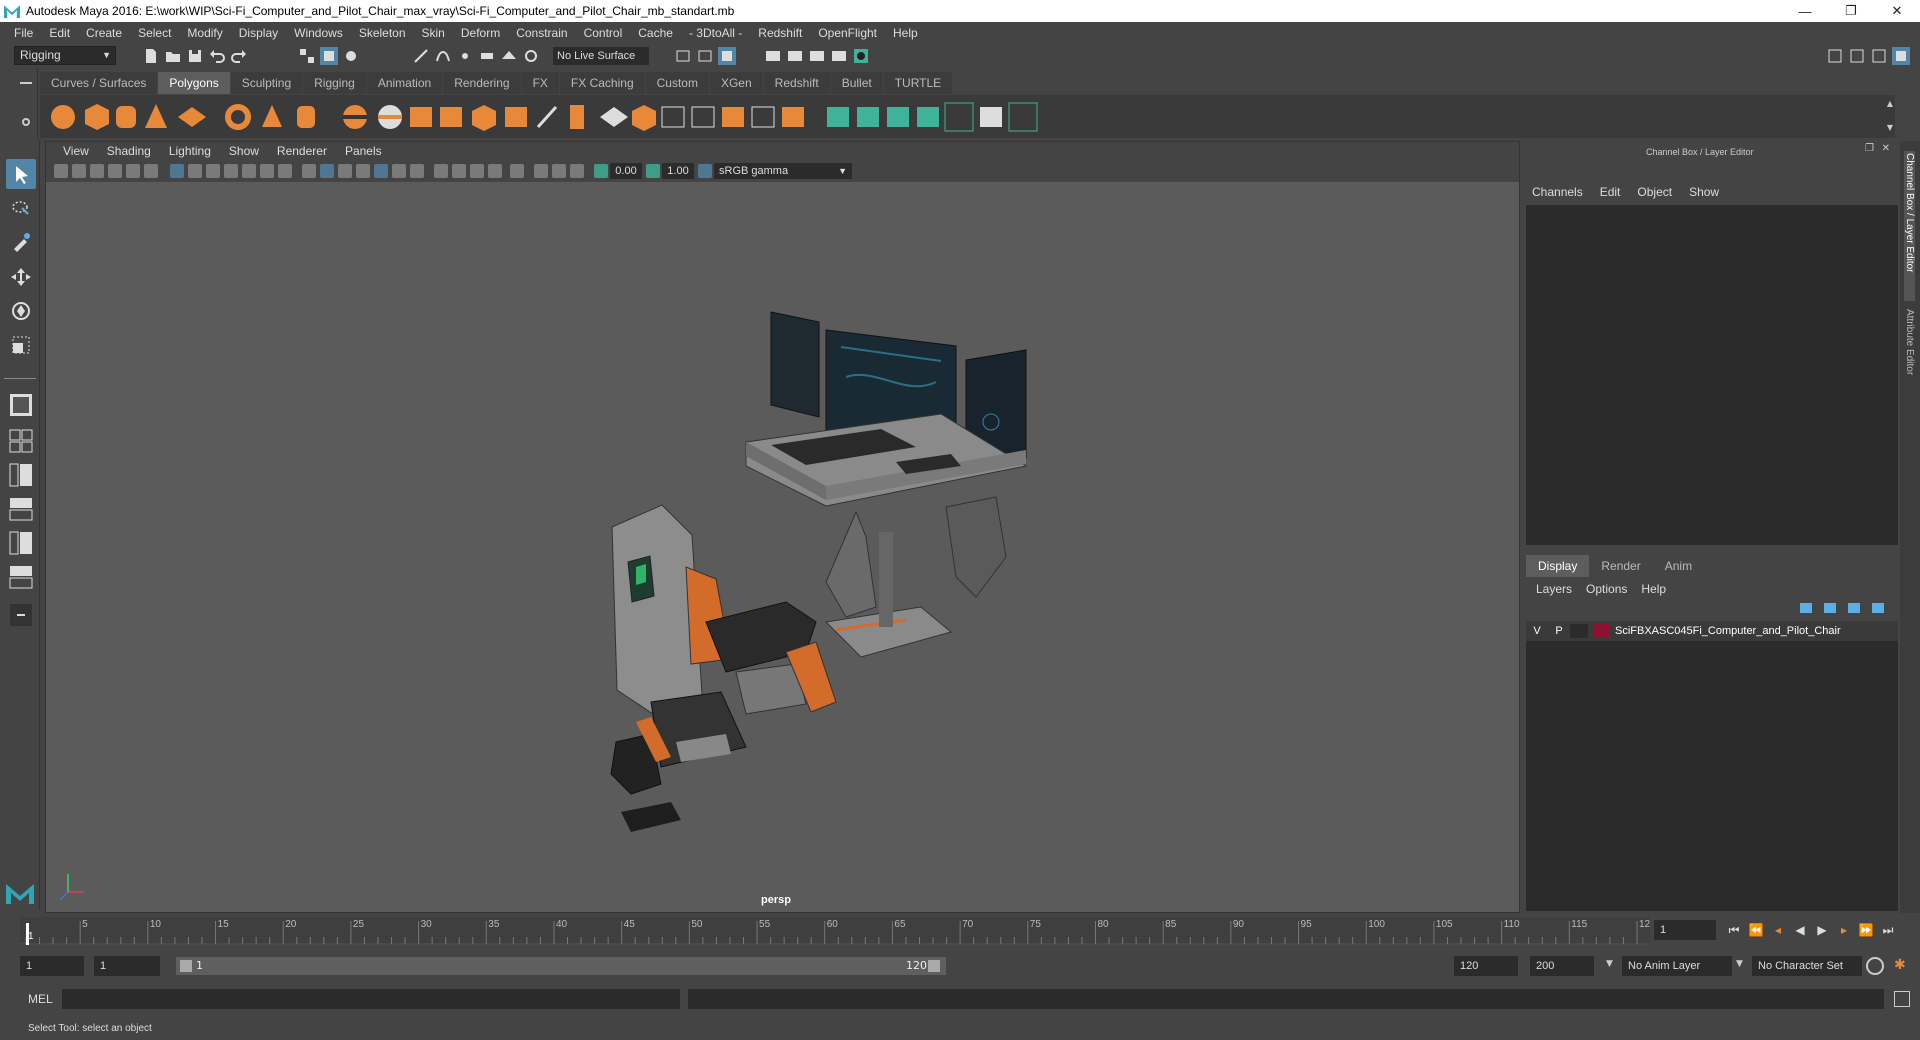 The height and width of the screenshot is (1040, 1920). I want to click on screen-space-ao-icon, so click(441, 171).